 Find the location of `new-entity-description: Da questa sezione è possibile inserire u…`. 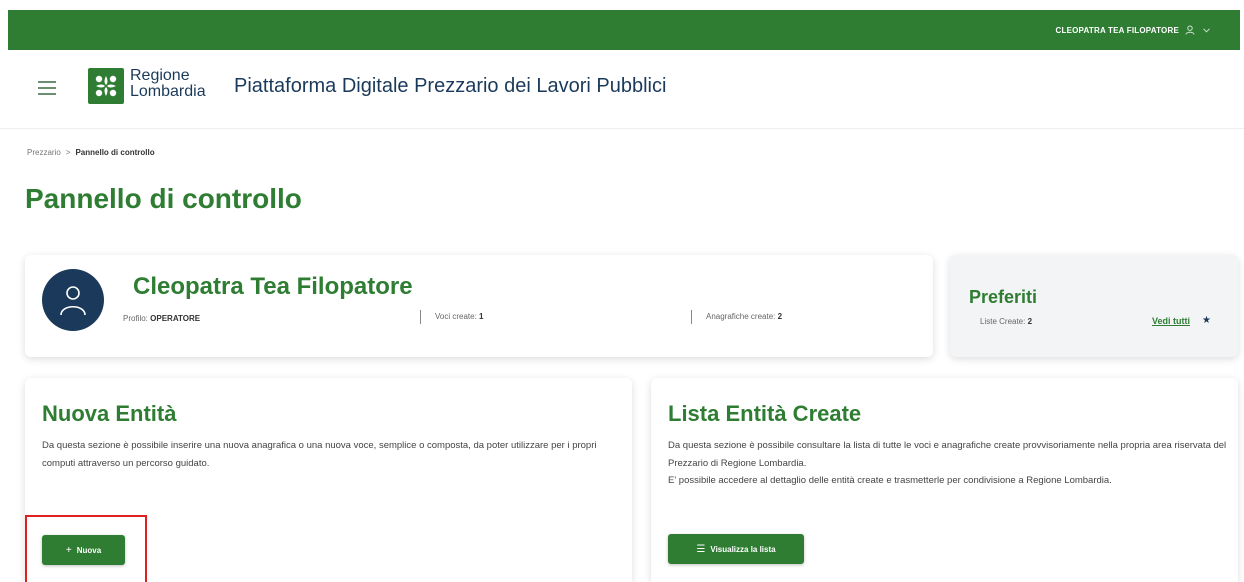

new-entity-description: Da questa sezione è possibile inserire u… is located at coordinates (319, 454).